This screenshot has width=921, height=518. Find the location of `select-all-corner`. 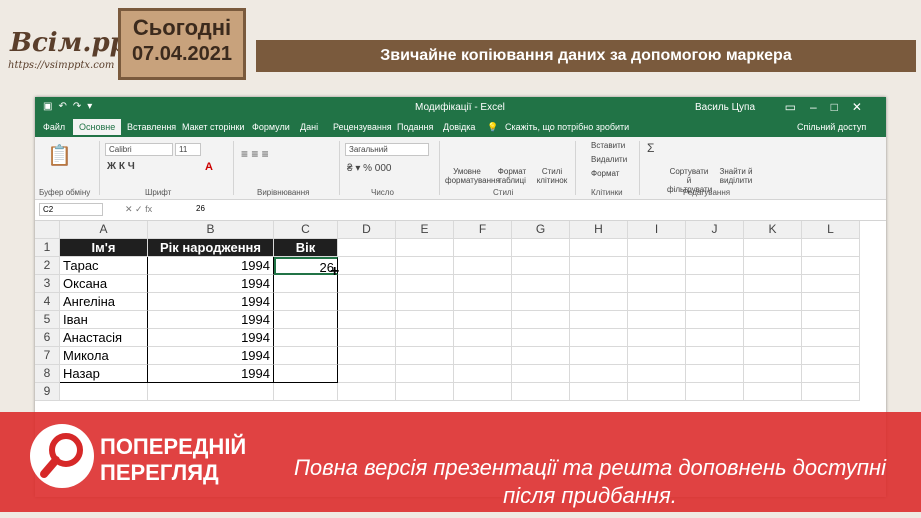

select-all-corner is located at coordinates (47, 230).